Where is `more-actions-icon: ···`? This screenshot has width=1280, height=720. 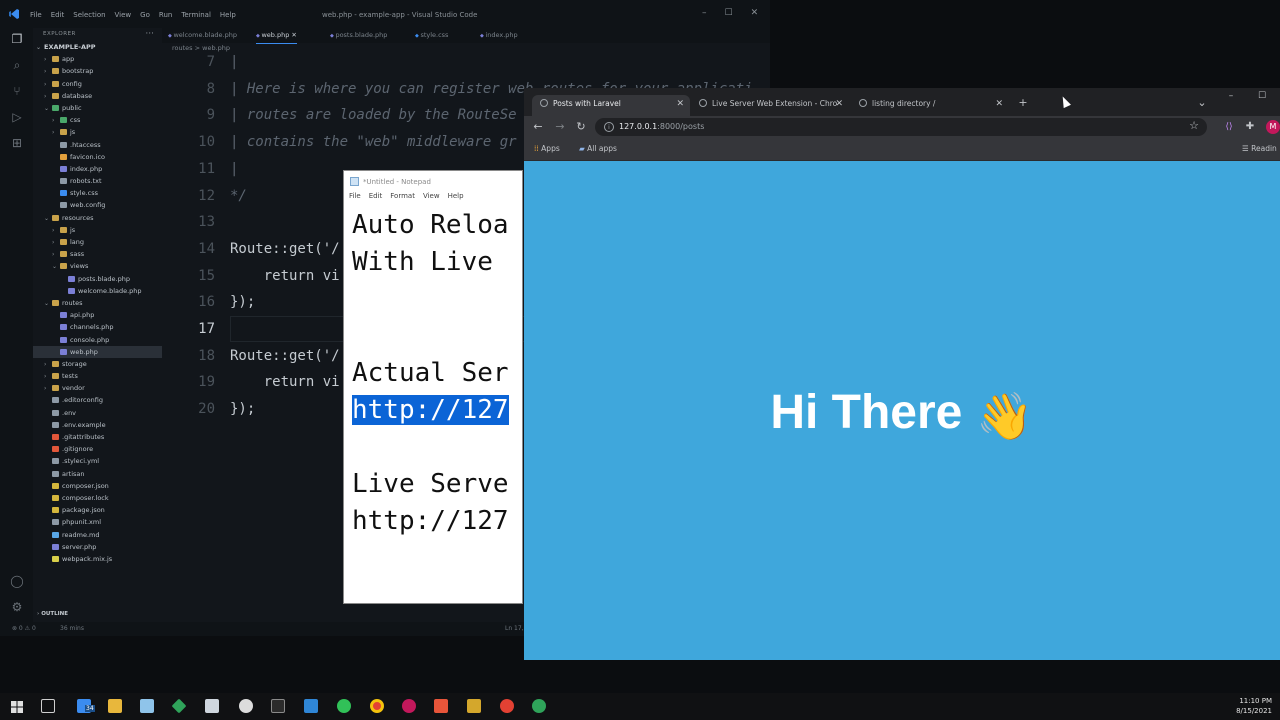 more-actions-icon: ··· is located at coordinates (149, 34).